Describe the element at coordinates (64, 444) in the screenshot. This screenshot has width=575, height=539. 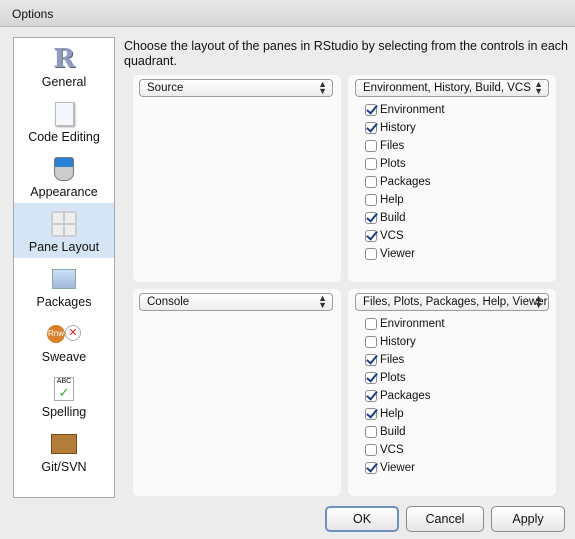
I see `box-icon` at that location.